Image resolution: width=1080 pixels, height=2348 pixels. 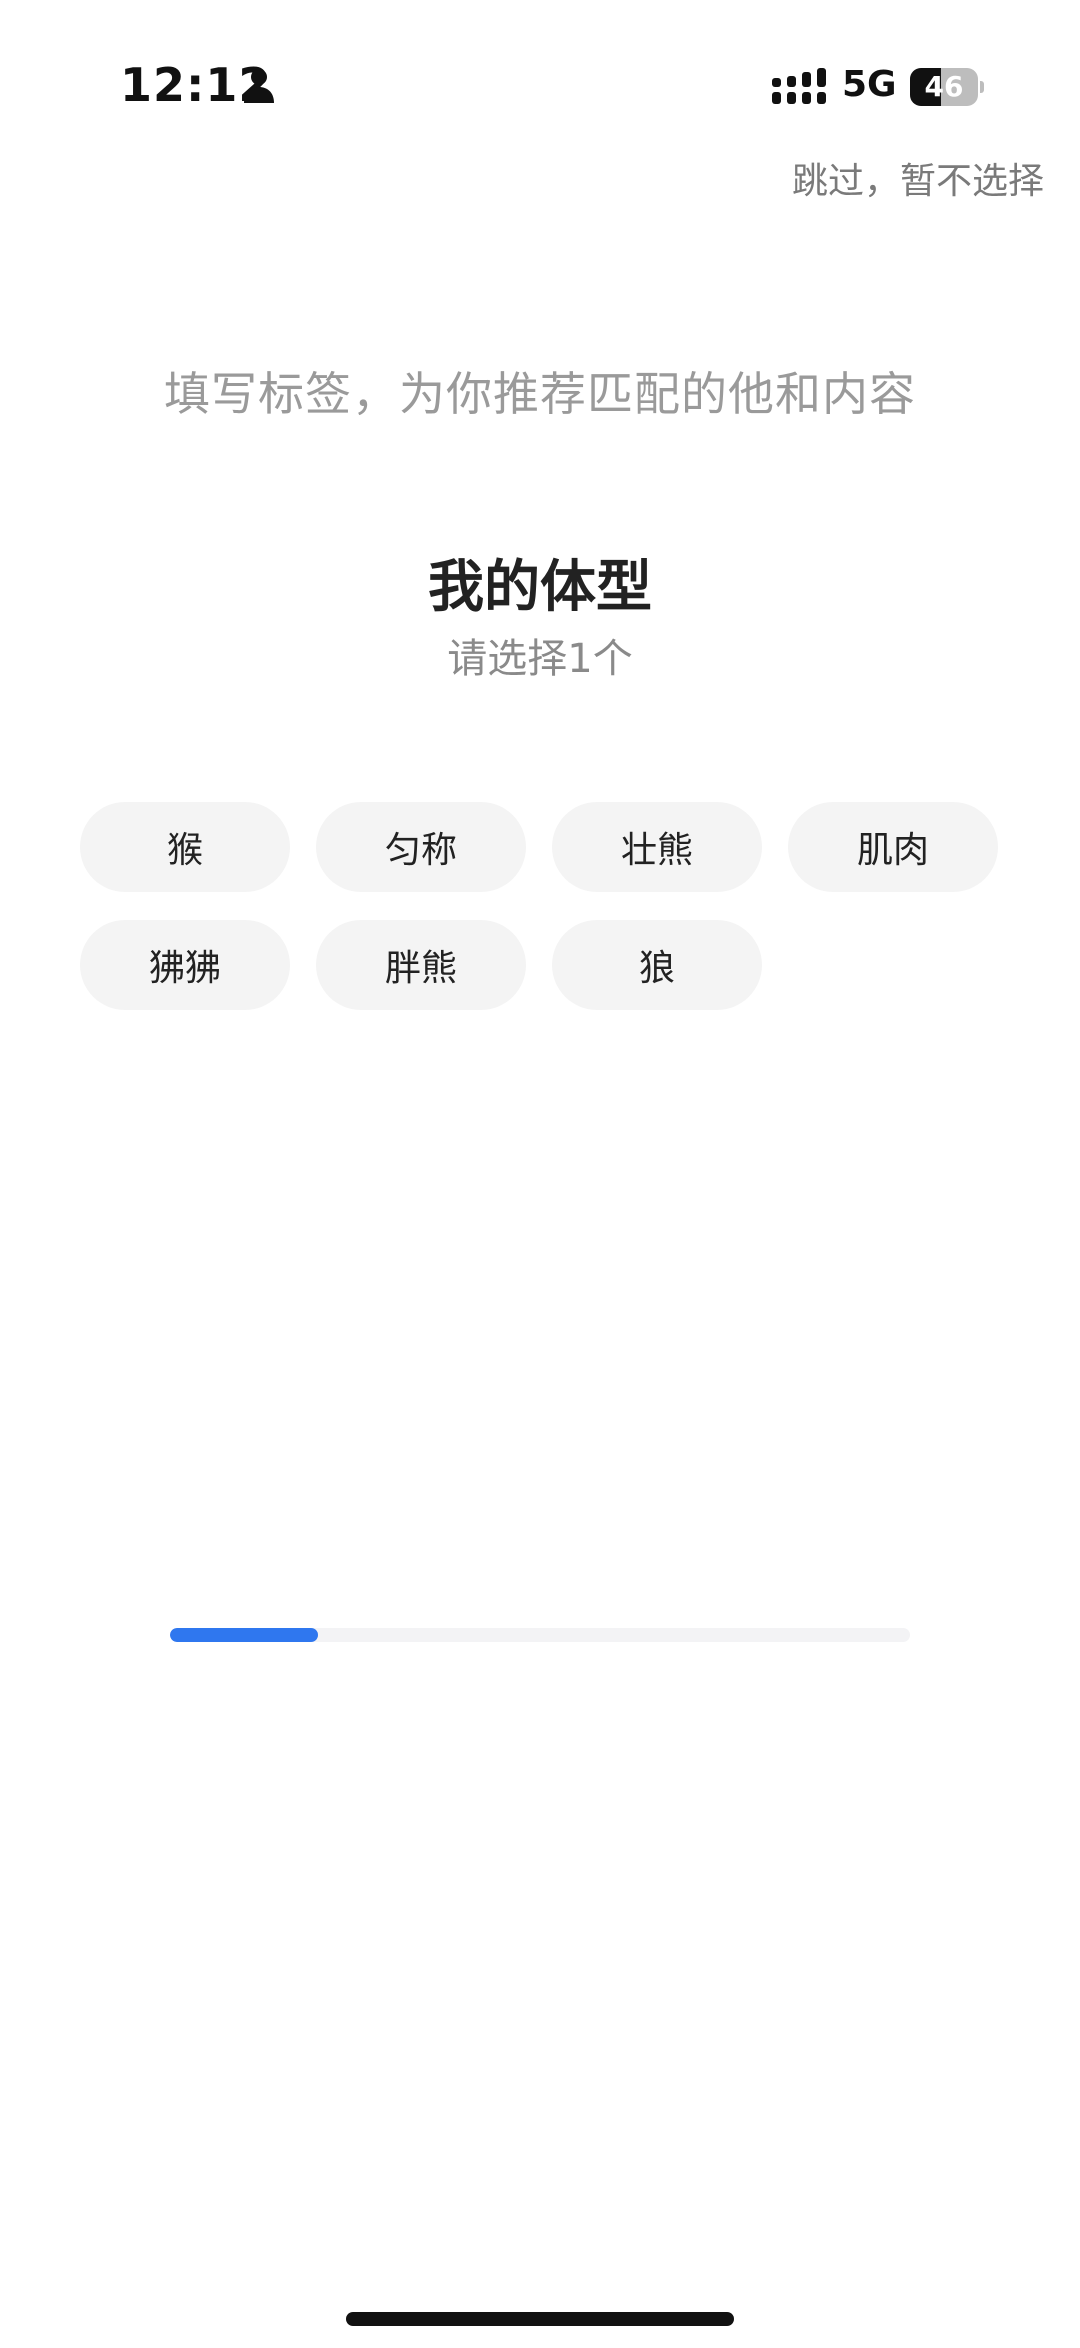 What do you see at coordinates (540, 906) in the screenshot?
I see `tag-grid: 猴 匀称 壮熊 肌肉 狒狒 胖熊 狼` at bounding box center [540, 906].